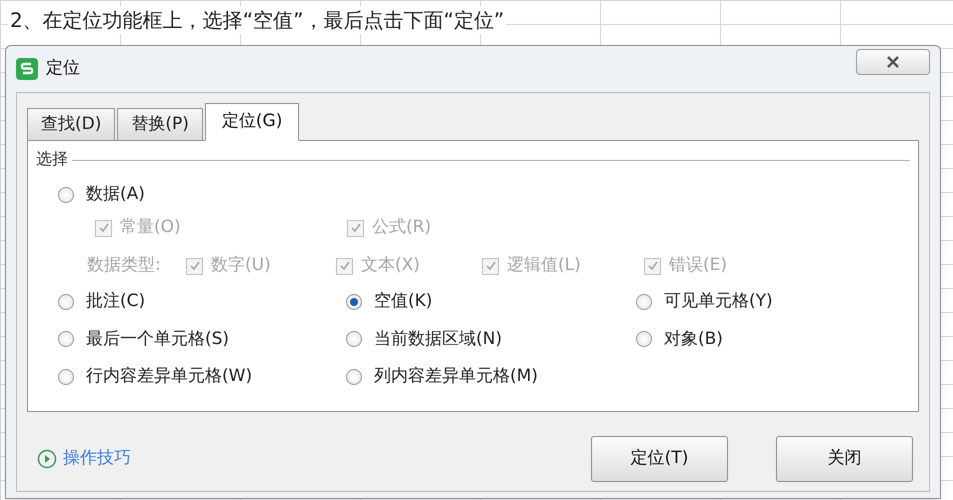 Image resolution: width=953 pixels, height=500 pixels. I want to click on tab: 替换(P), so click(160, 124).